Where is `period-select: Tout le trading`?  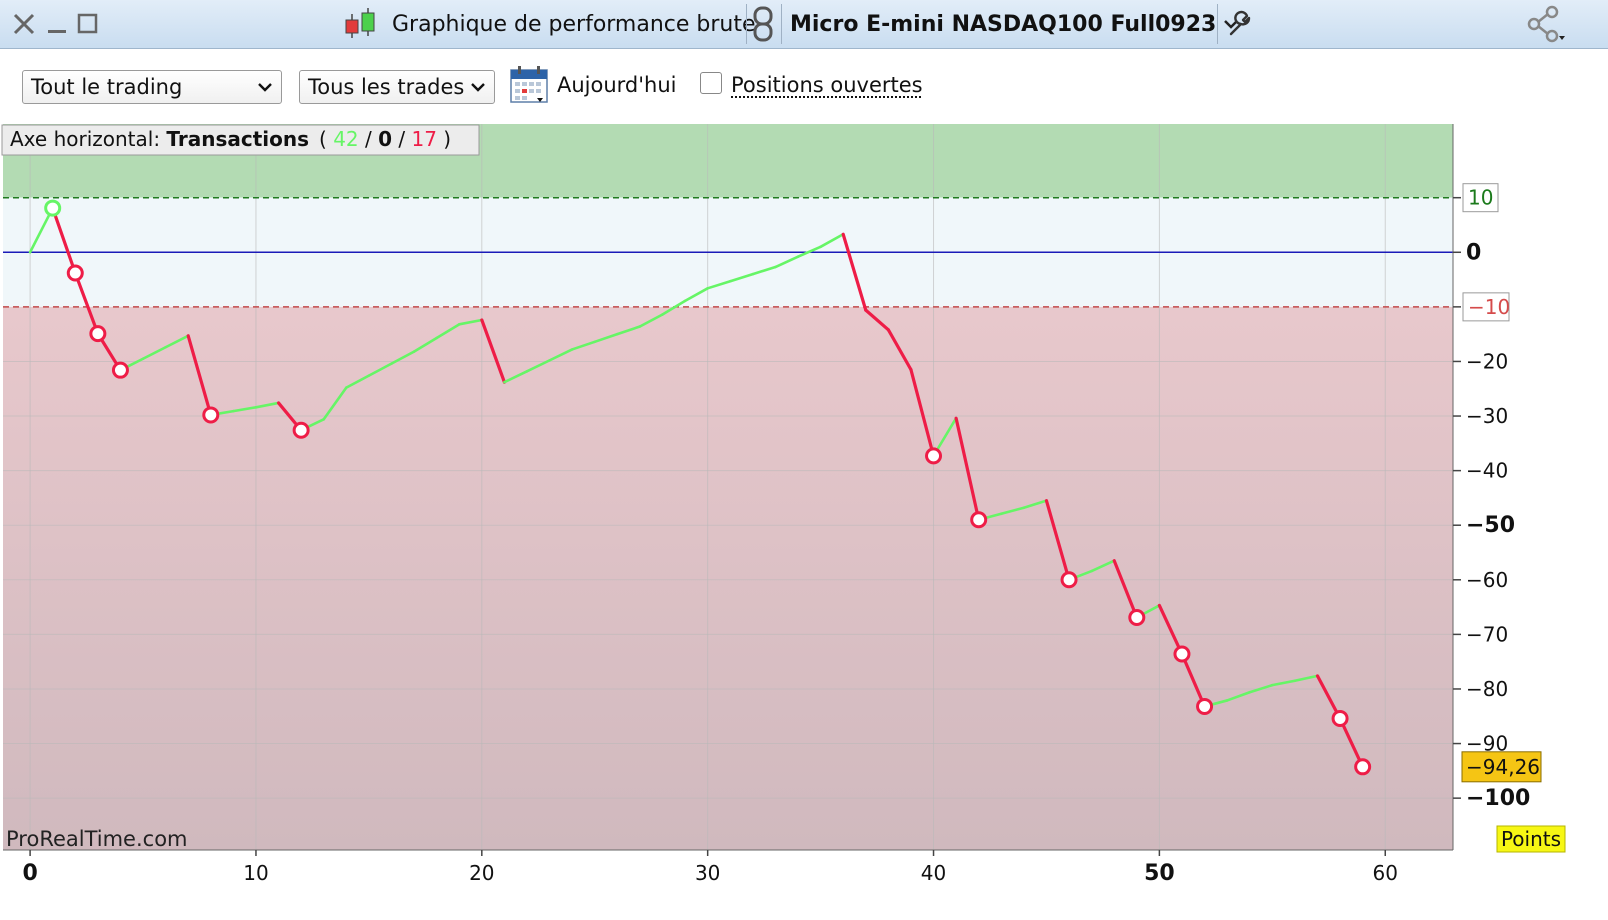 period-select: Tout le trading is located at coordinates (152, 87).